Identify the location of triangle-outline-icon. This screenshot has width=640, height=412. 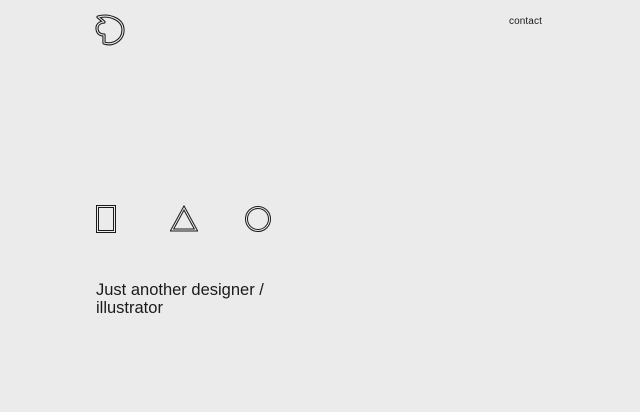
(184, 218).